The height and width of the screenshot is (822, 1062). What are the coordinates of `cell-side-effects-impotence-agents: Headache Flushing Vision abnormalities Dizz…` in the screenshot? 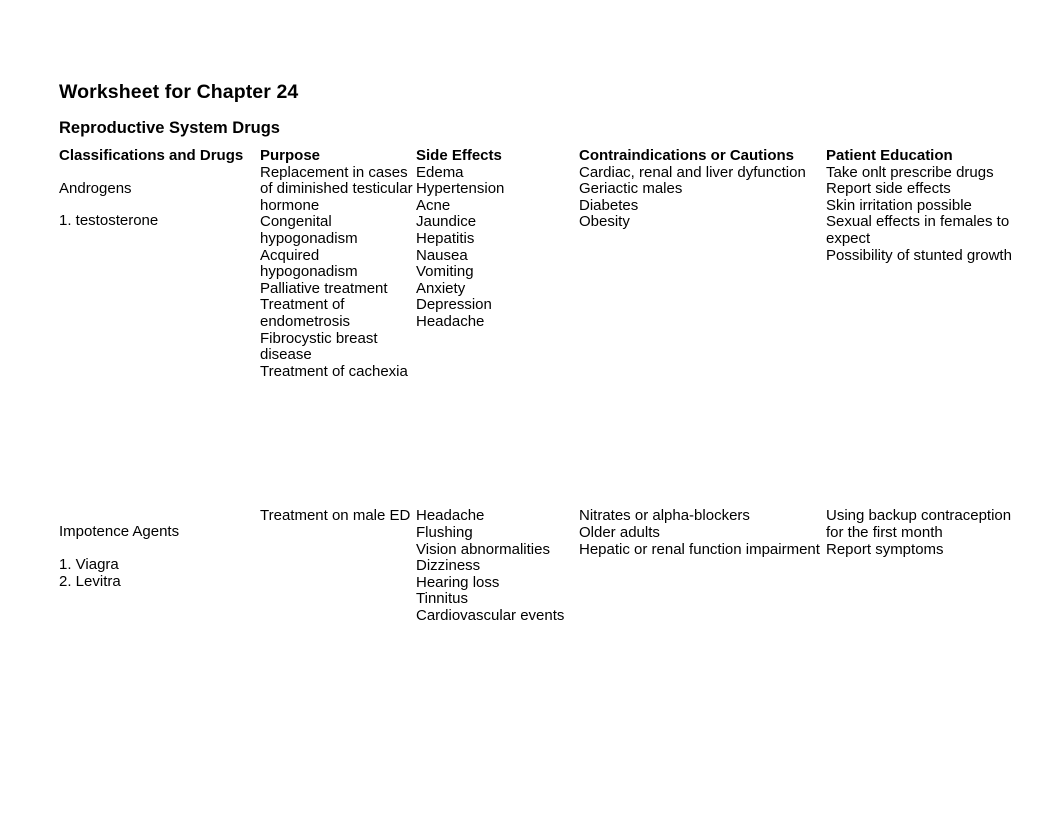 It's located at (490, 565).